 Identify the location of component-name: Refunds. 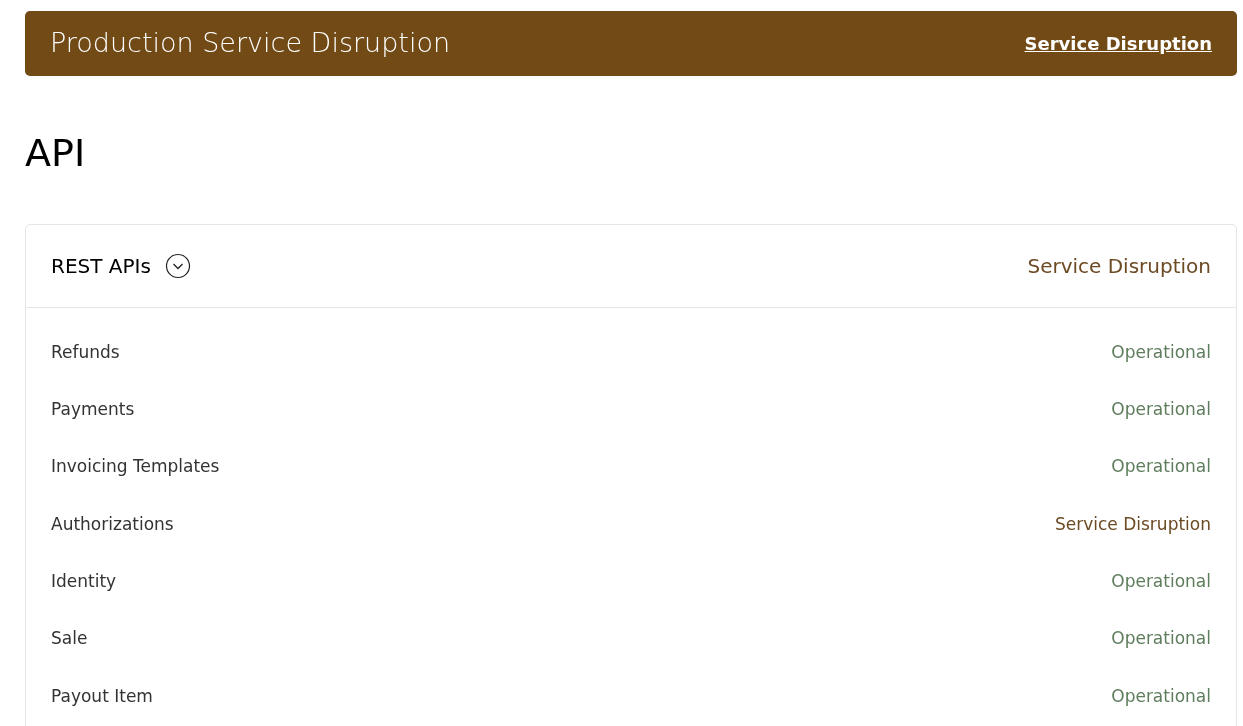
(85, 352).